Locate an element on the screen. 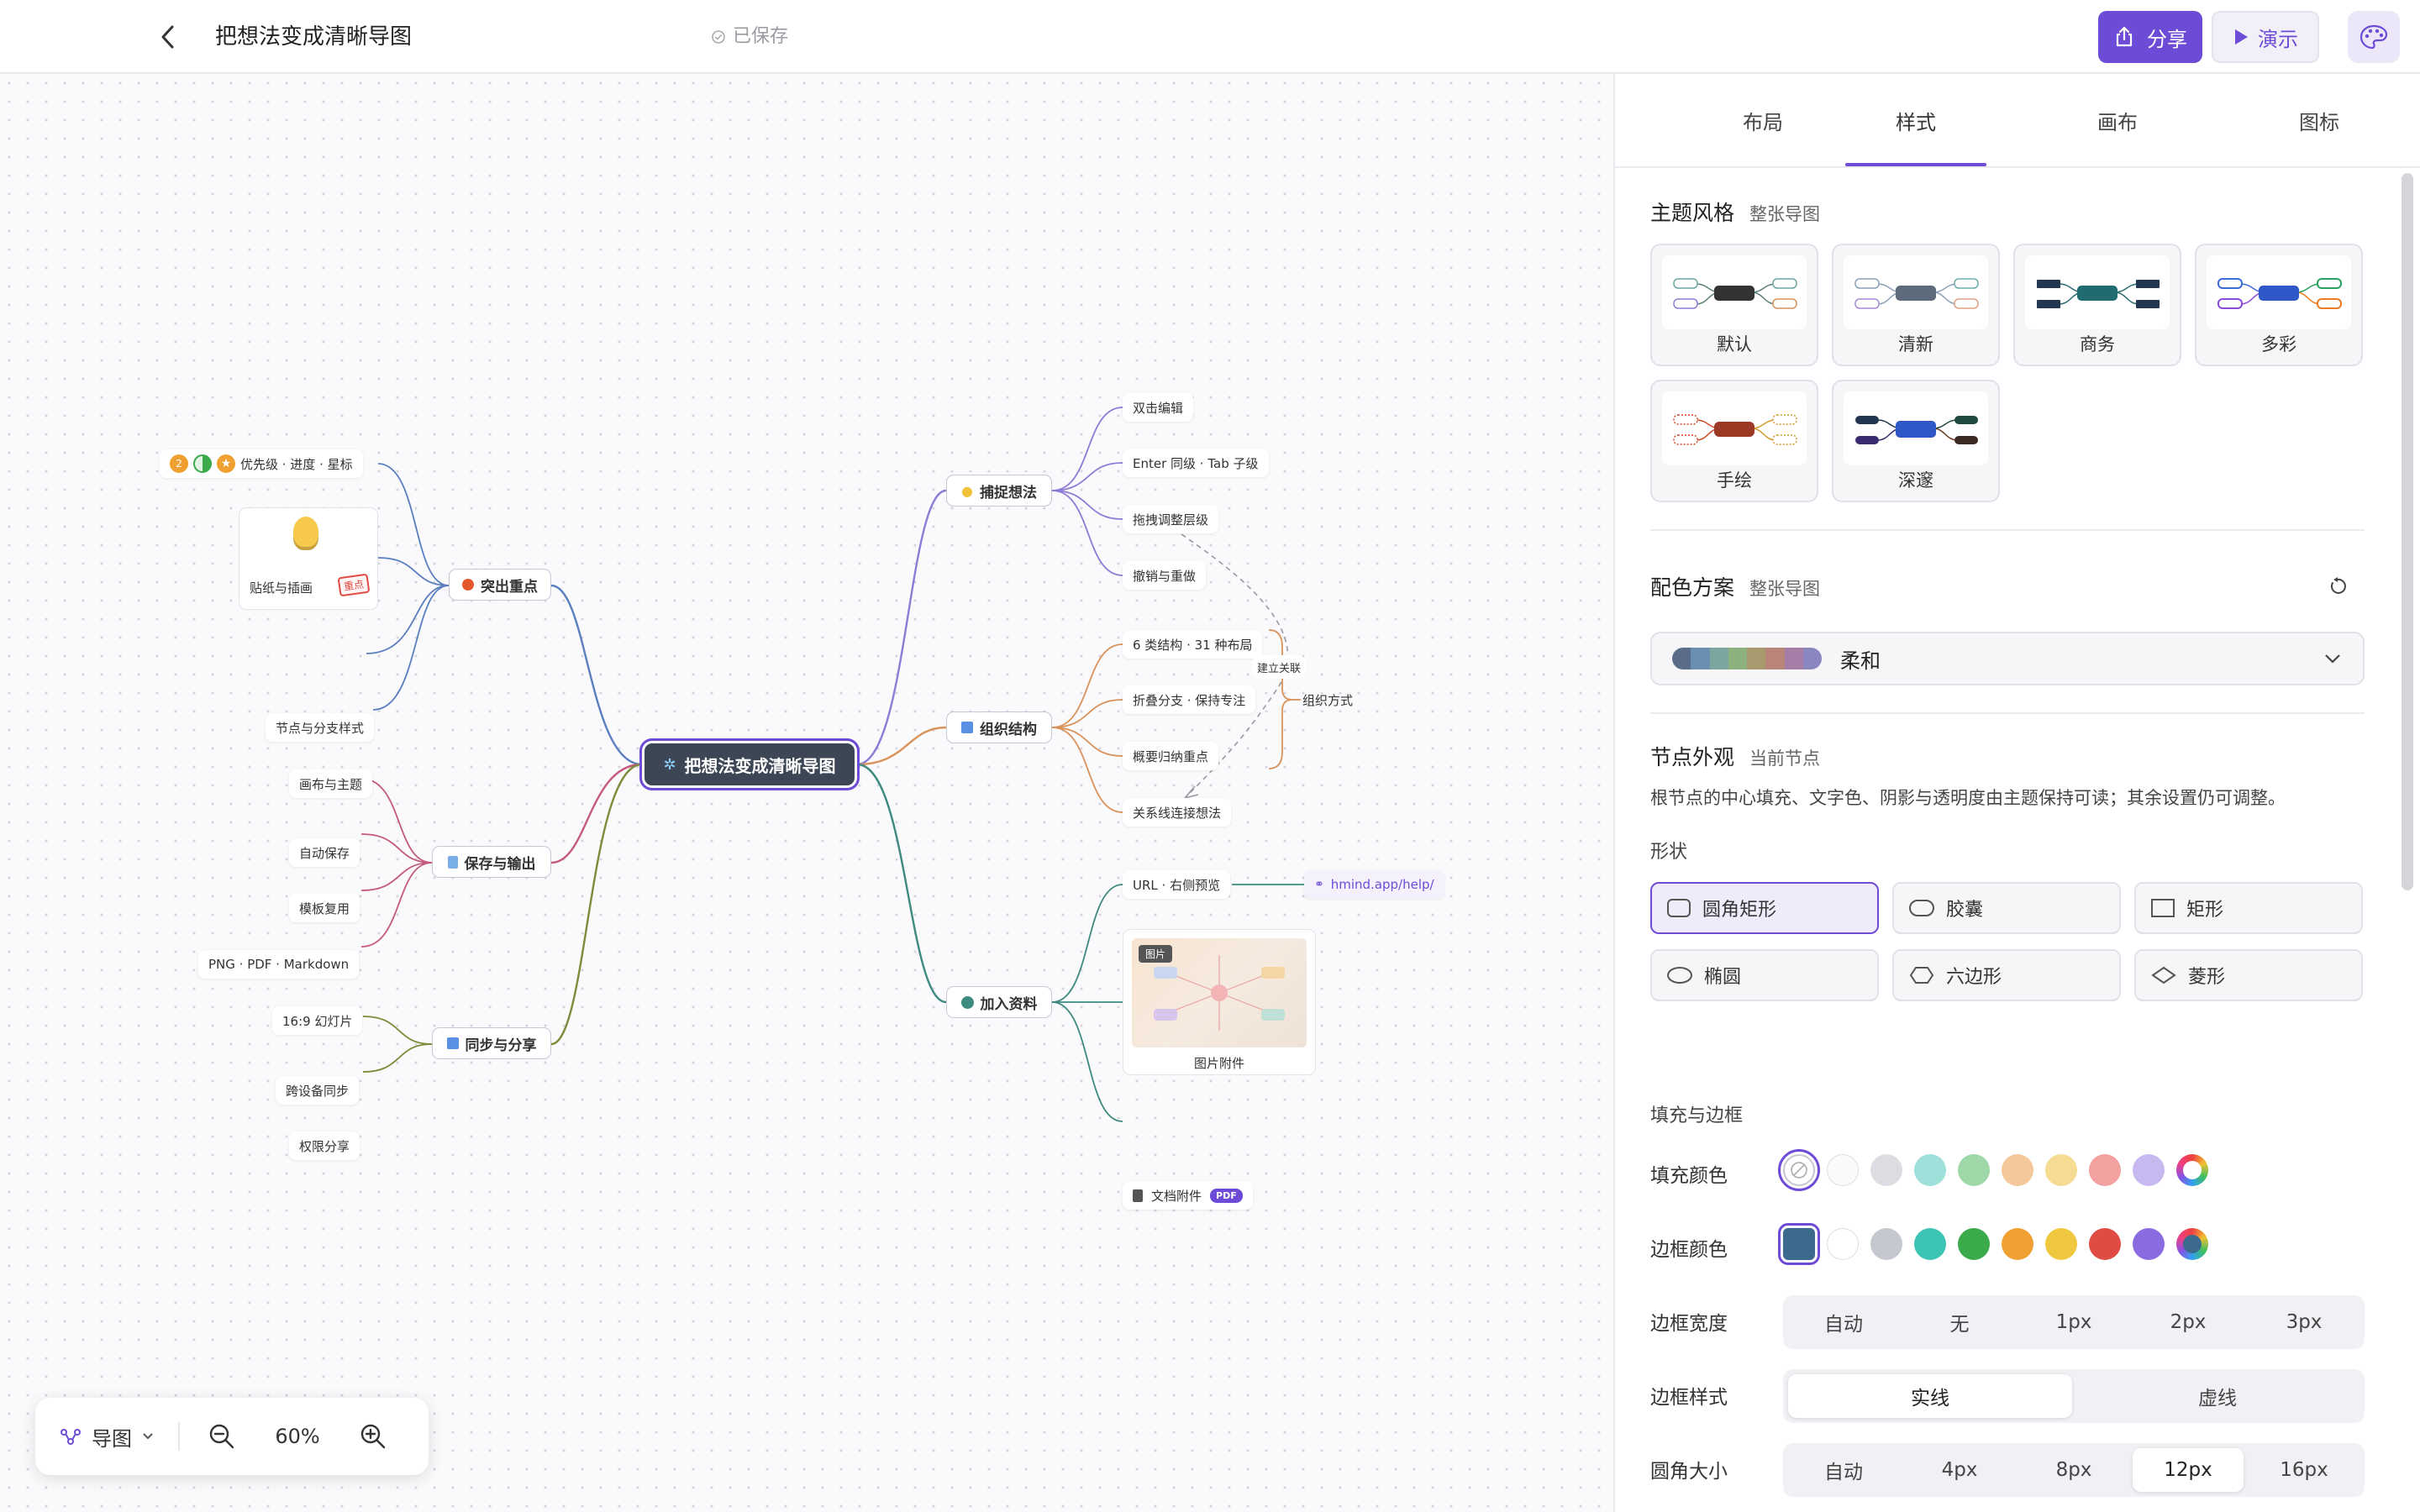 This screenshot has height=1512, width=2420. leaf-slides: 16:9 幻灯片 is located at coordinates (317, 1020).